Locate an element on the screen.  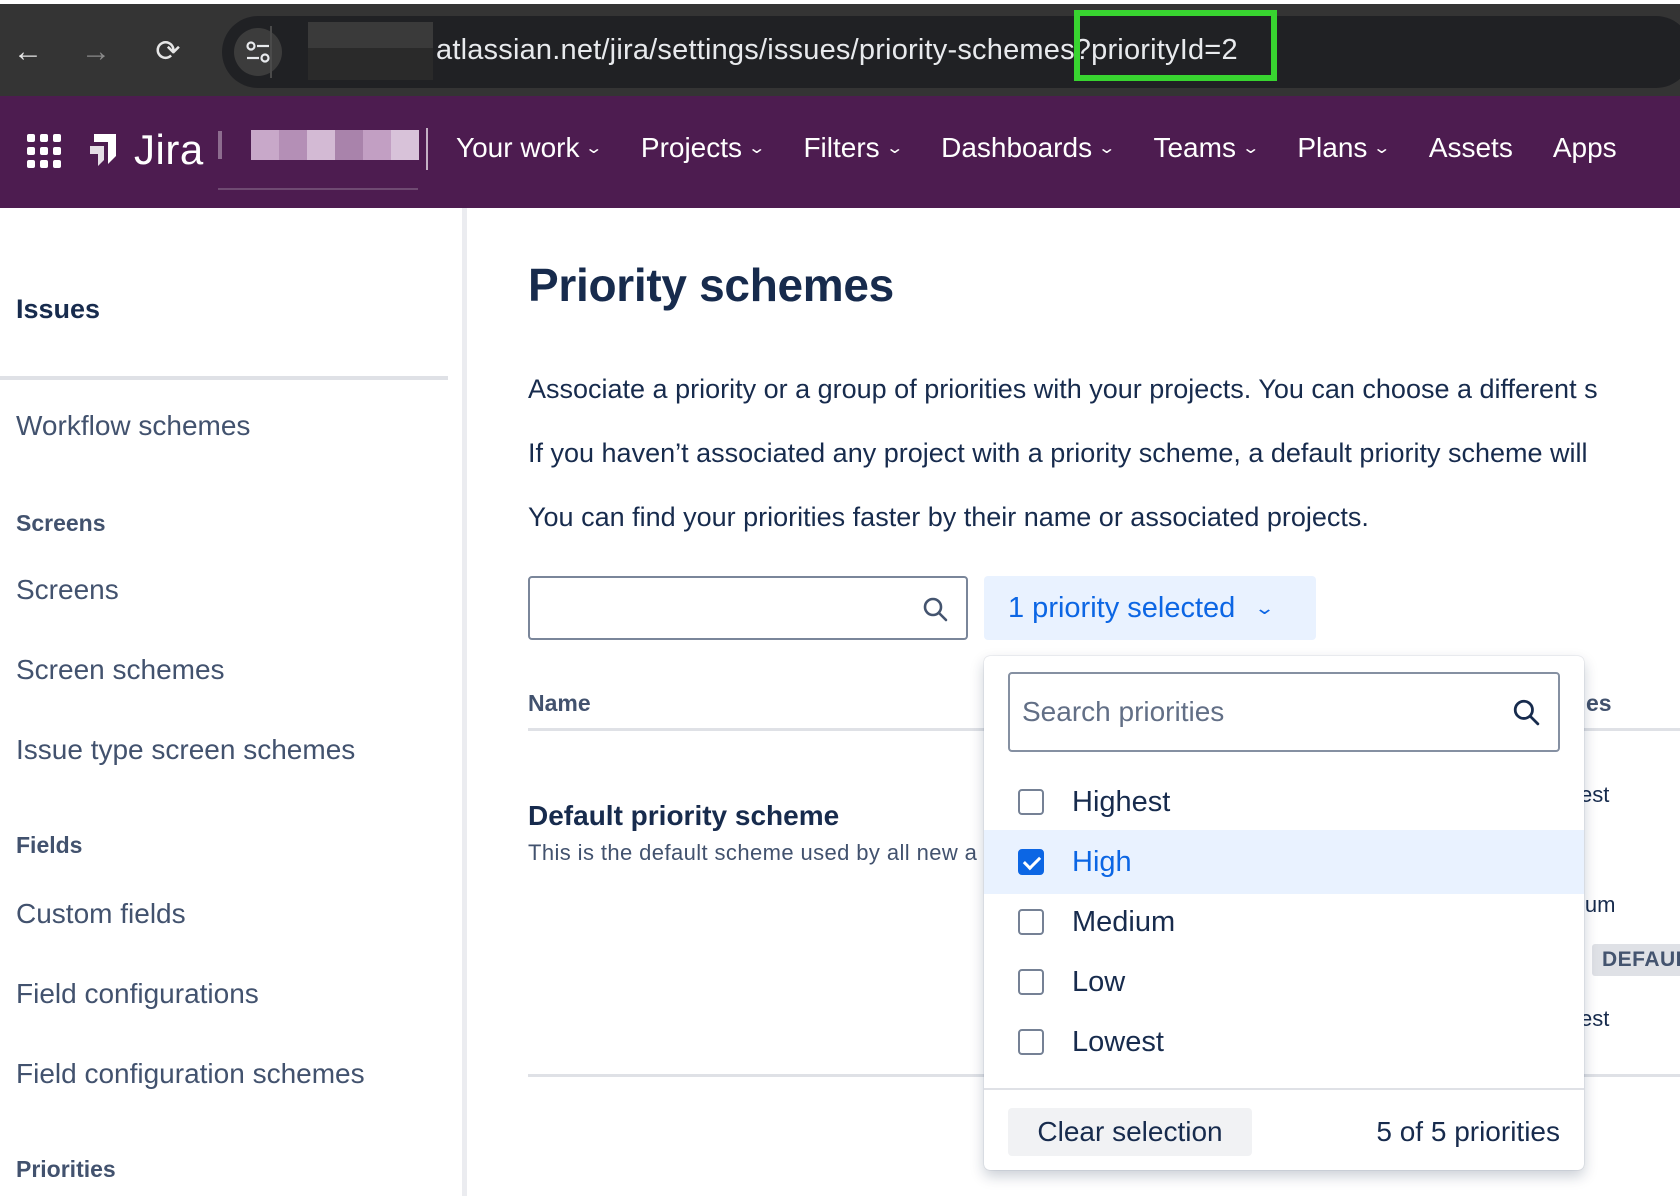
priority-option-label: Low is located at coordinates (1099, 981).